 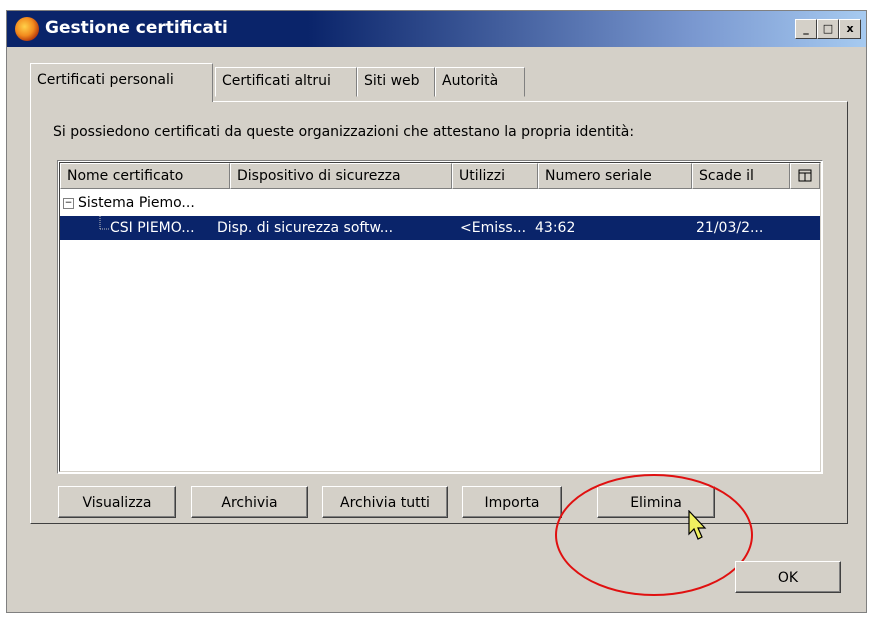 What do you see at coordinates (68, 203) in the screenshot?
I see `collapse-icon: −` at bounding box center [68, 203].